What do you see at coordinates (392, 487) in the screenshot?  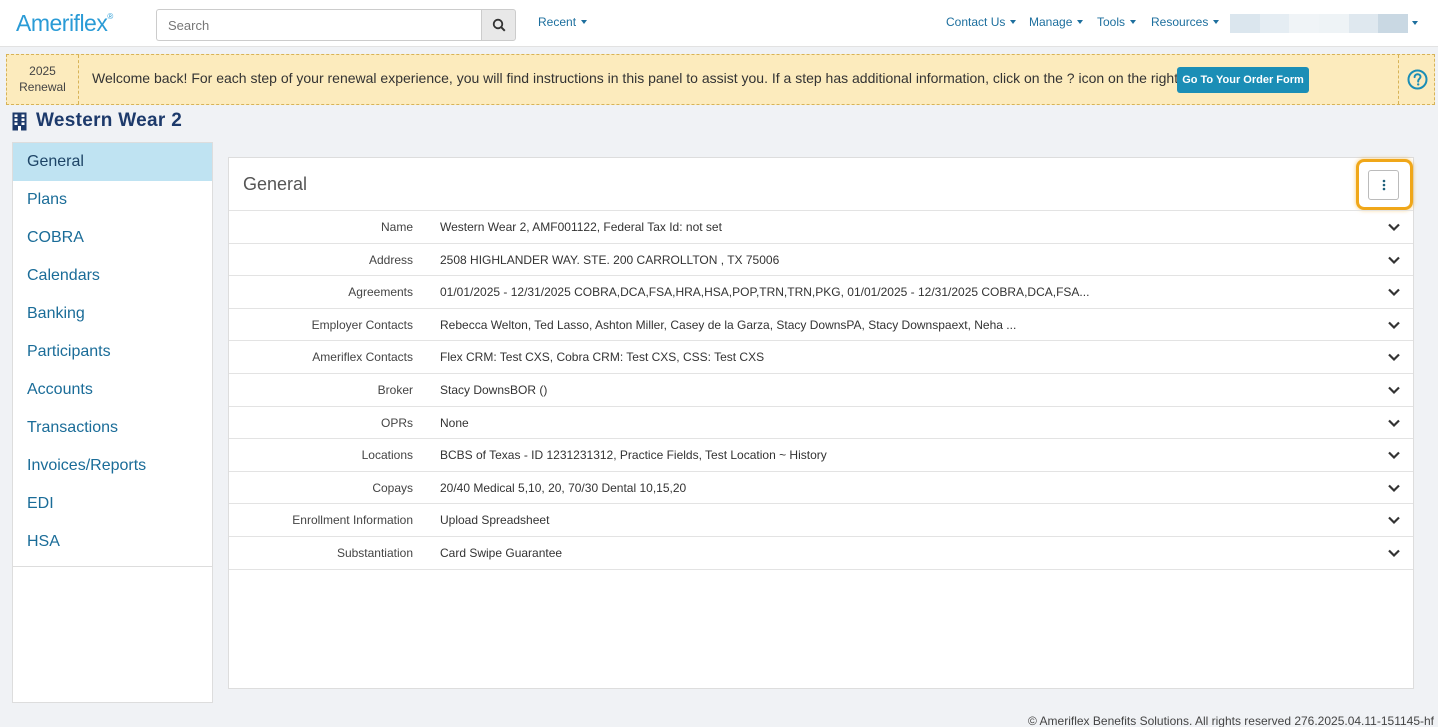 I see `row-label: Copays` at bounding box center [392, 487].